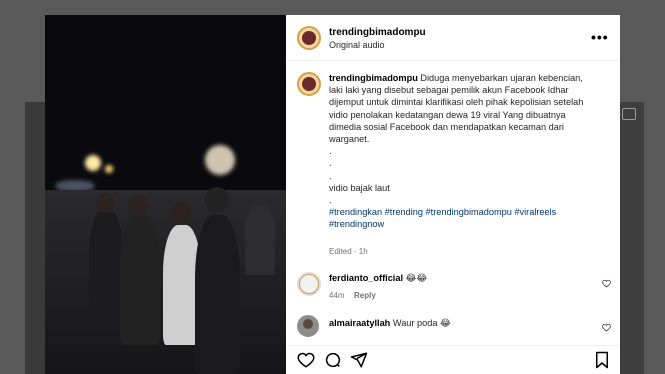  Describe the element at coordinates (309, 84) in the screenshot. I see `caption-avatar` at that location.